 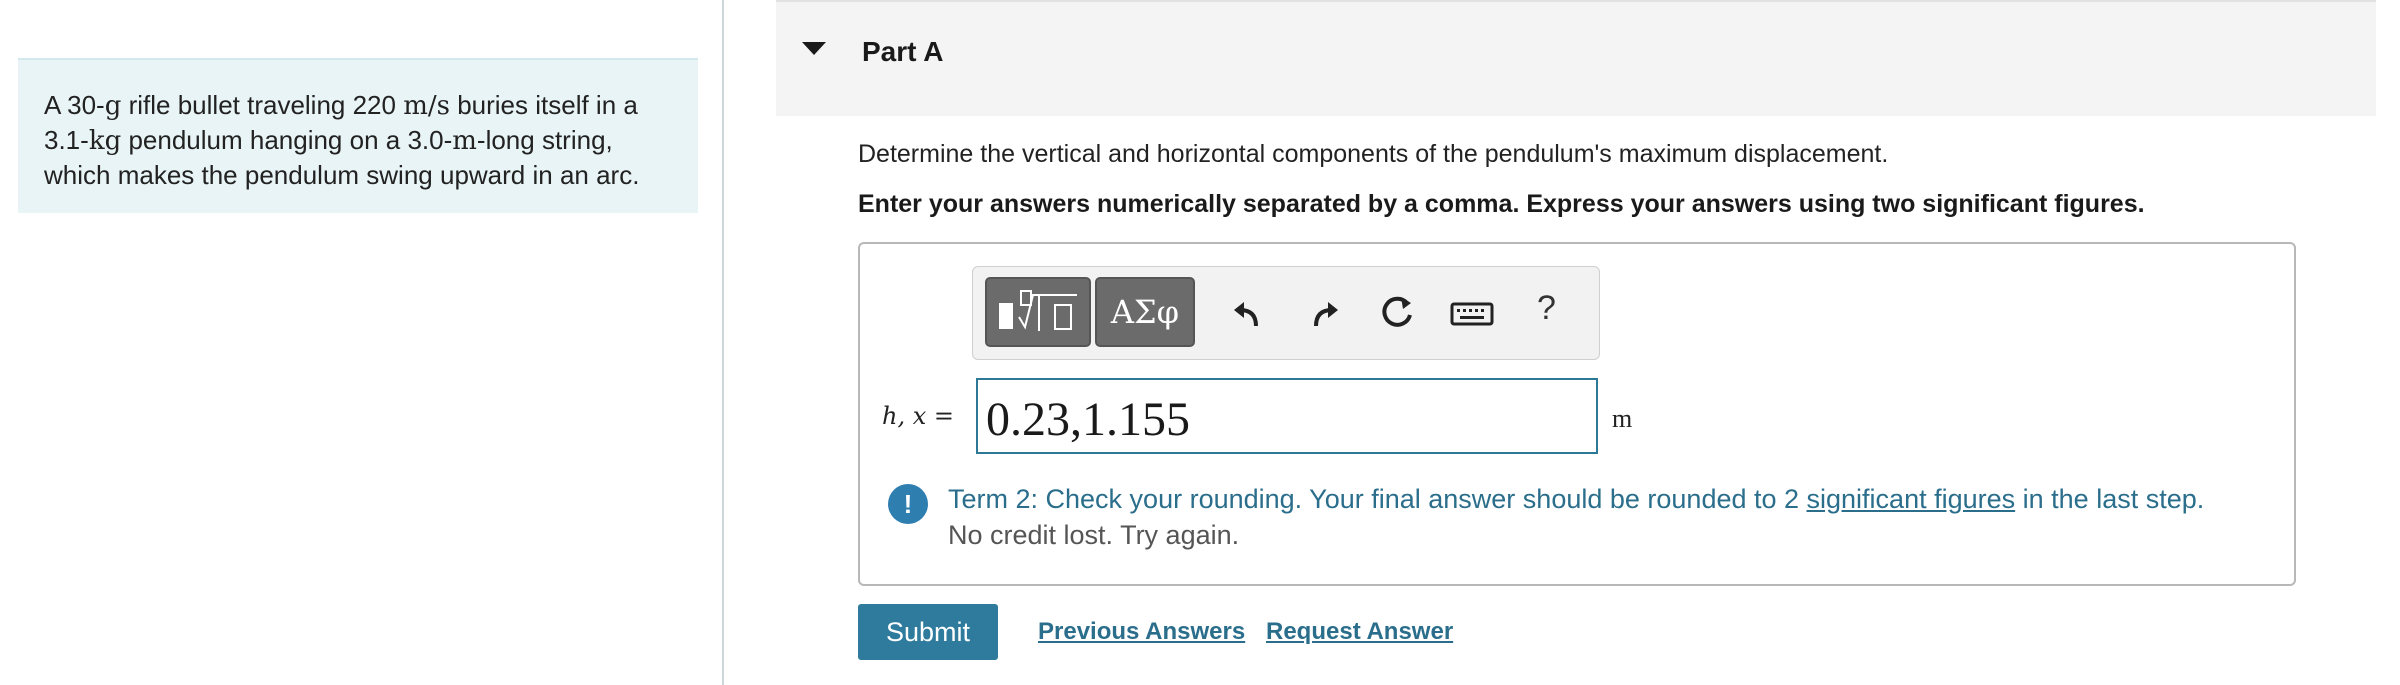 I want to click on undo-icon, so click(x=1247, y=313).